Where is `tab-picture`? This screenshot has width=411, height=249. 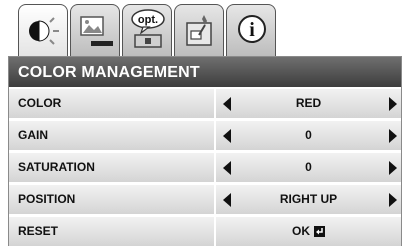
tab-picture is located at coordinates (43, 32).